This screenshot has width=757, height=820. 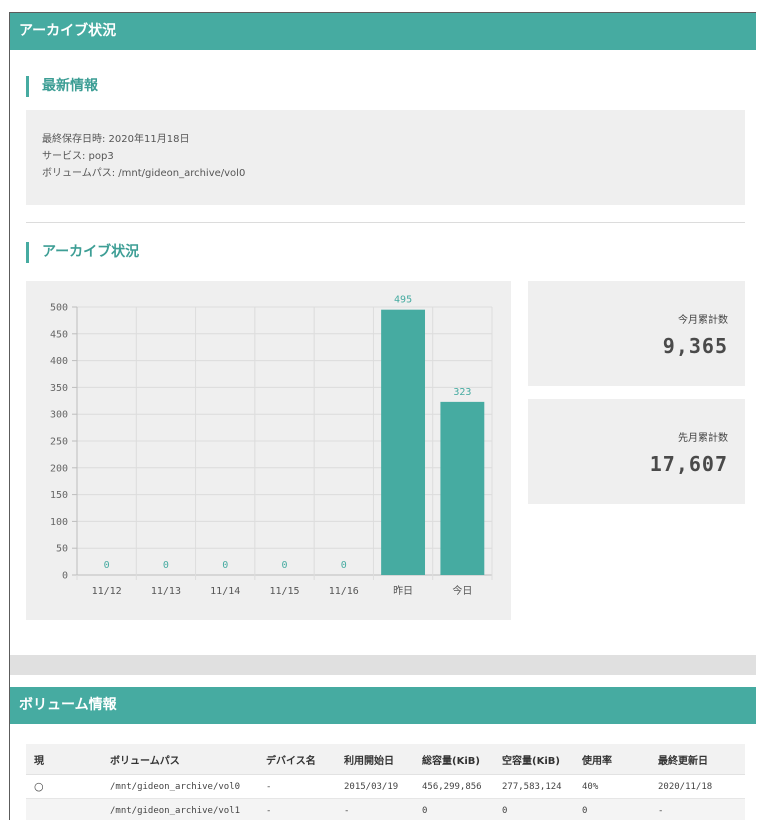 What do you see at coordinates (612, 759) in the screenshot?
I see `col-header-usage: 使用率` at bounding box center [612, 759].